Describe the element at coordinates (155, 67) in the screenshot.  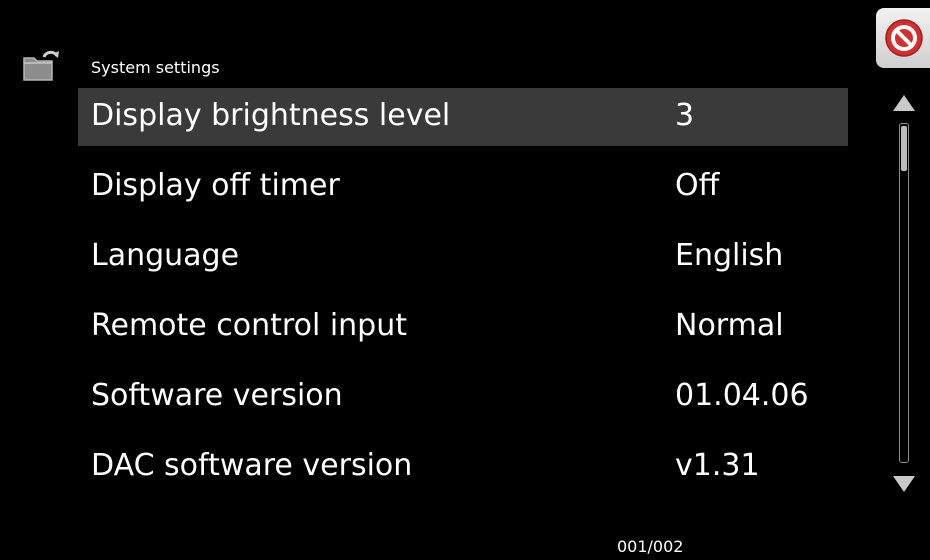
I see `page-title: System settings` at that location.